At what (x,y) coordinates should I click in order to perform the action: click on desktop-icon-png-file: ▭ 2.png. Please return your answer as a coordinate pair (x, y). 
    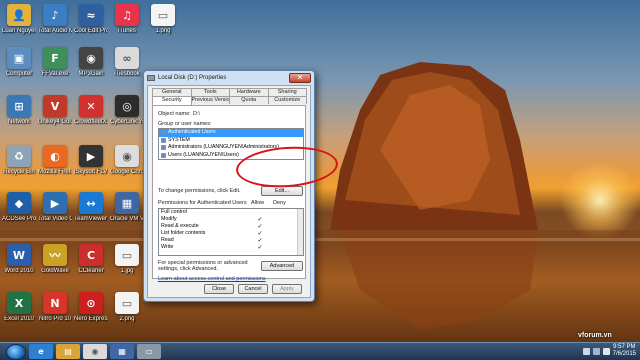
    Looking at the image, I should click on (127, 307).